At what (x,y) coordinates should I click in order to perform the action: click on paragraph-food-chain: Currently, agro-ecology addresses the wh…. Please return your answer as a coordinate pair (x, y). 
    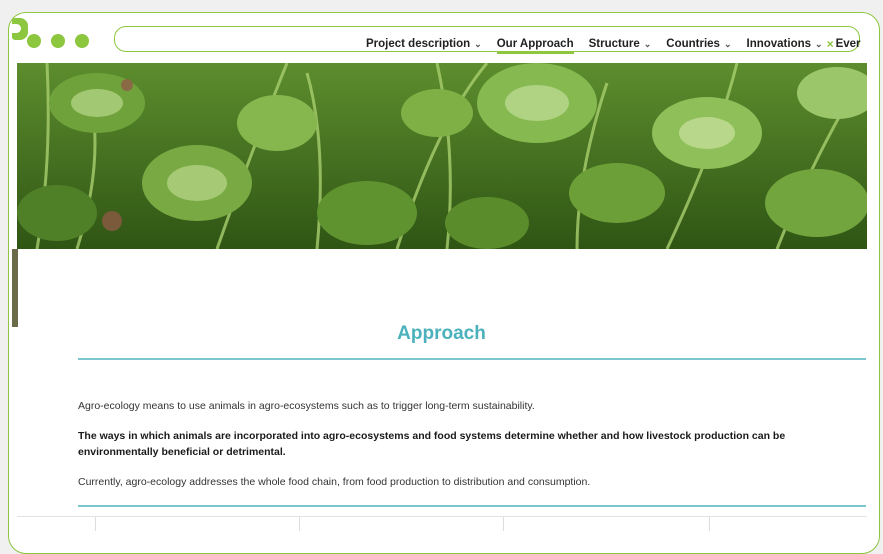
    Looking at the image, I should click on (334, 481).